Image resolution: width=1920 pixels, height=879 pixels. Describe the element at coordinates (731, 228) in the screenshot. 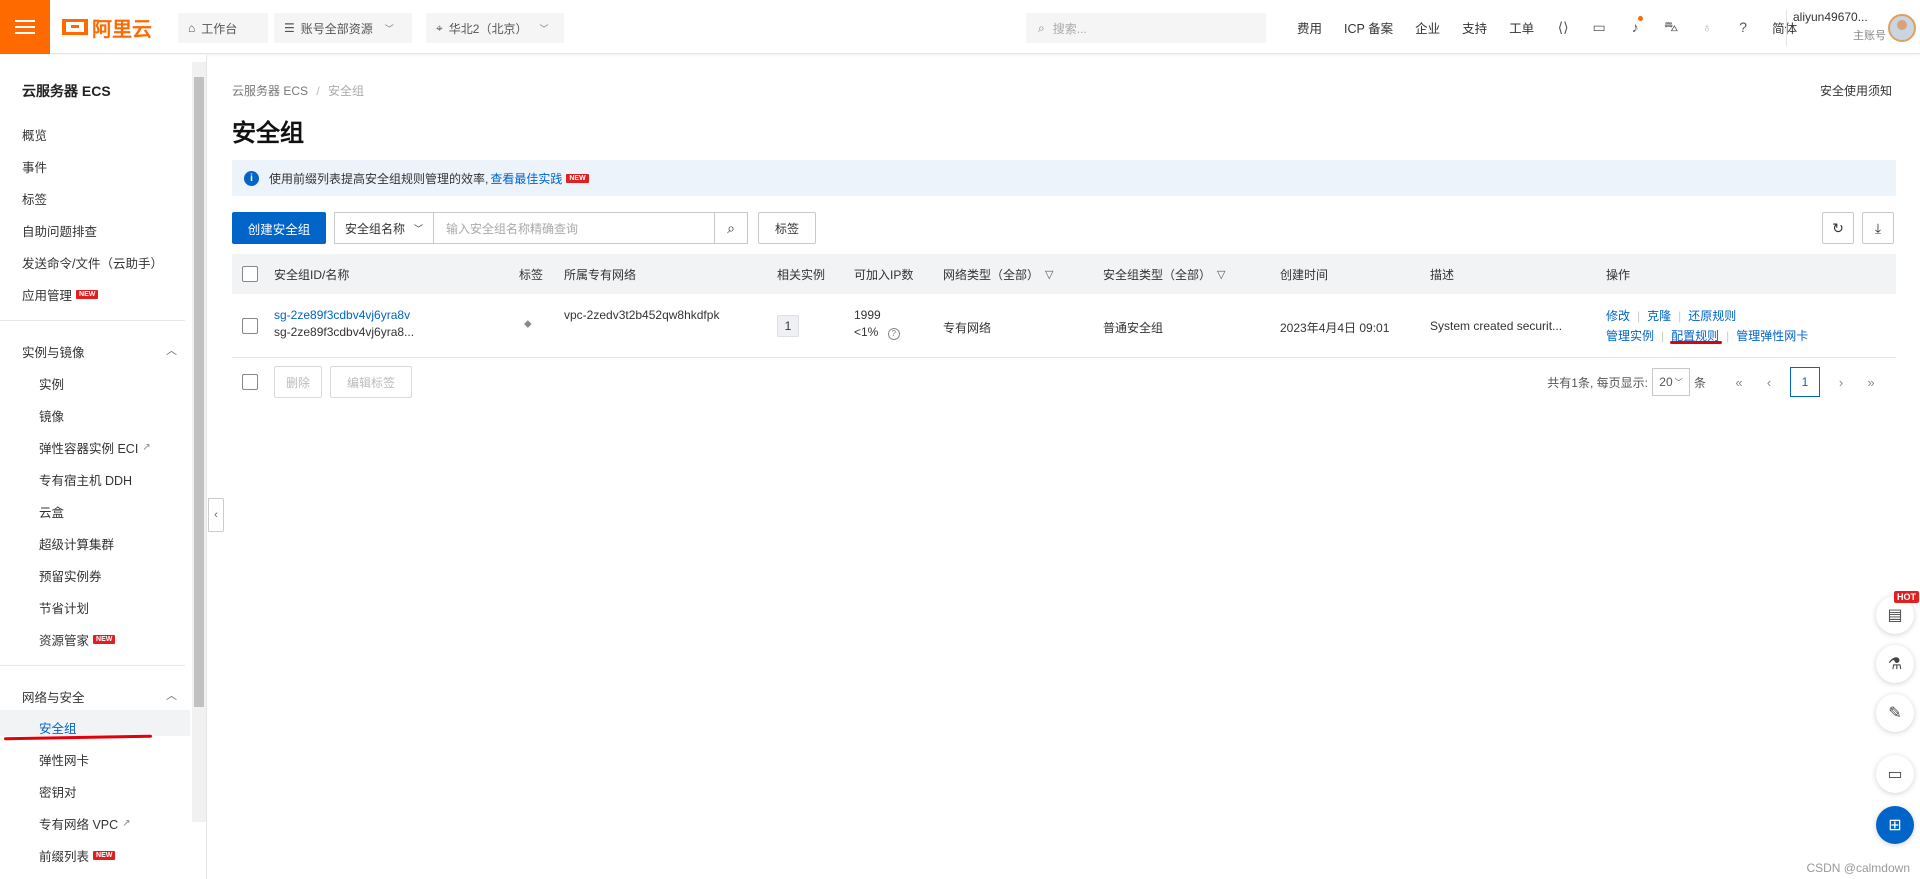

I see `search-button: ⌕` at that location.